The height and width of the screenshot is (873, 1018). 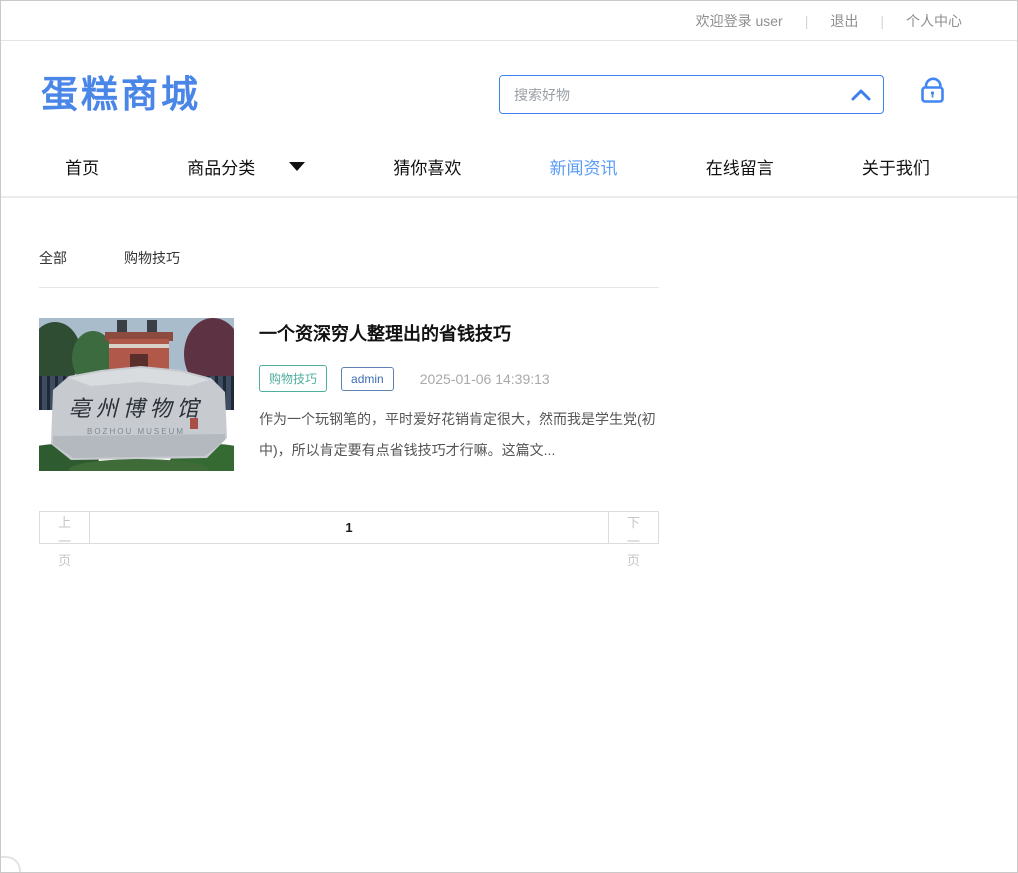 I want to click on nav-item-categories: 商品分类, so click(x=246, y=166).